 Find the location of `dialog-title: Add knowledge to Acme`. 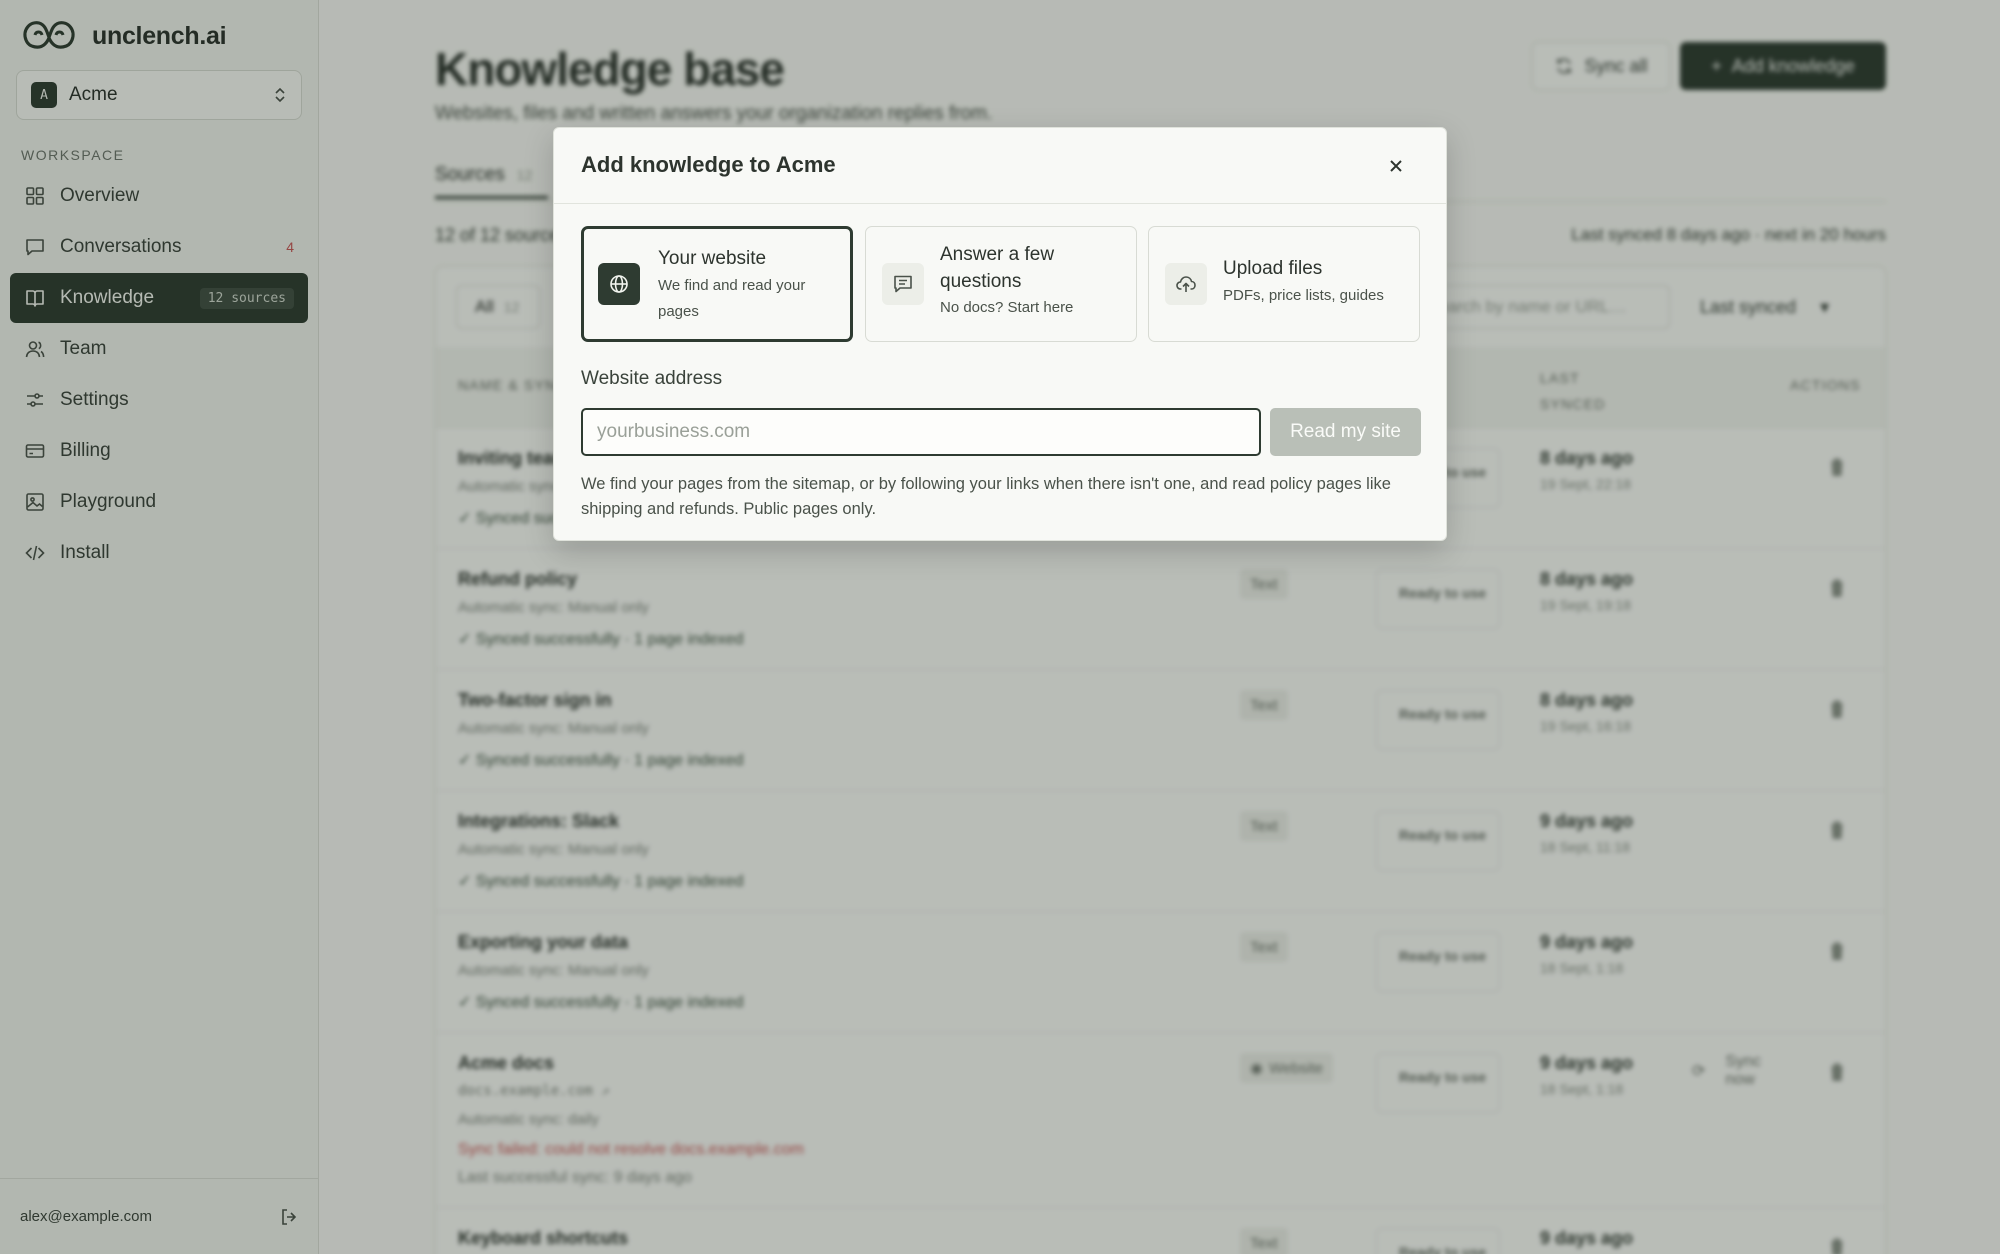

dialog-title: Add knowledge to Acme is located at coordinates (708, 164).